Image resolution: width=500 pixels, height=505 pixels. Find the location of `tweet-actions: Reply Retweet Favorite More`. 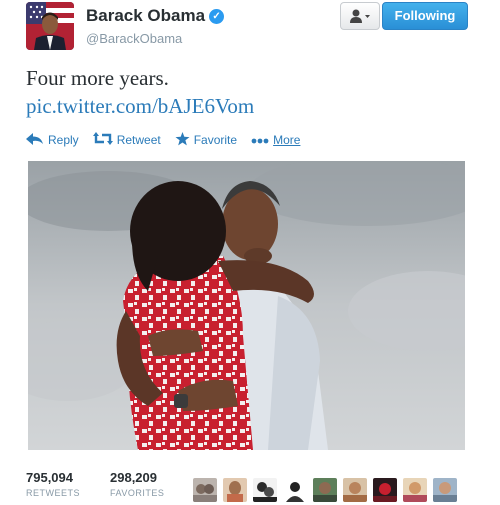

tweet-actions: Reply Retweet Favorite More is located at coordinates (170, 140).